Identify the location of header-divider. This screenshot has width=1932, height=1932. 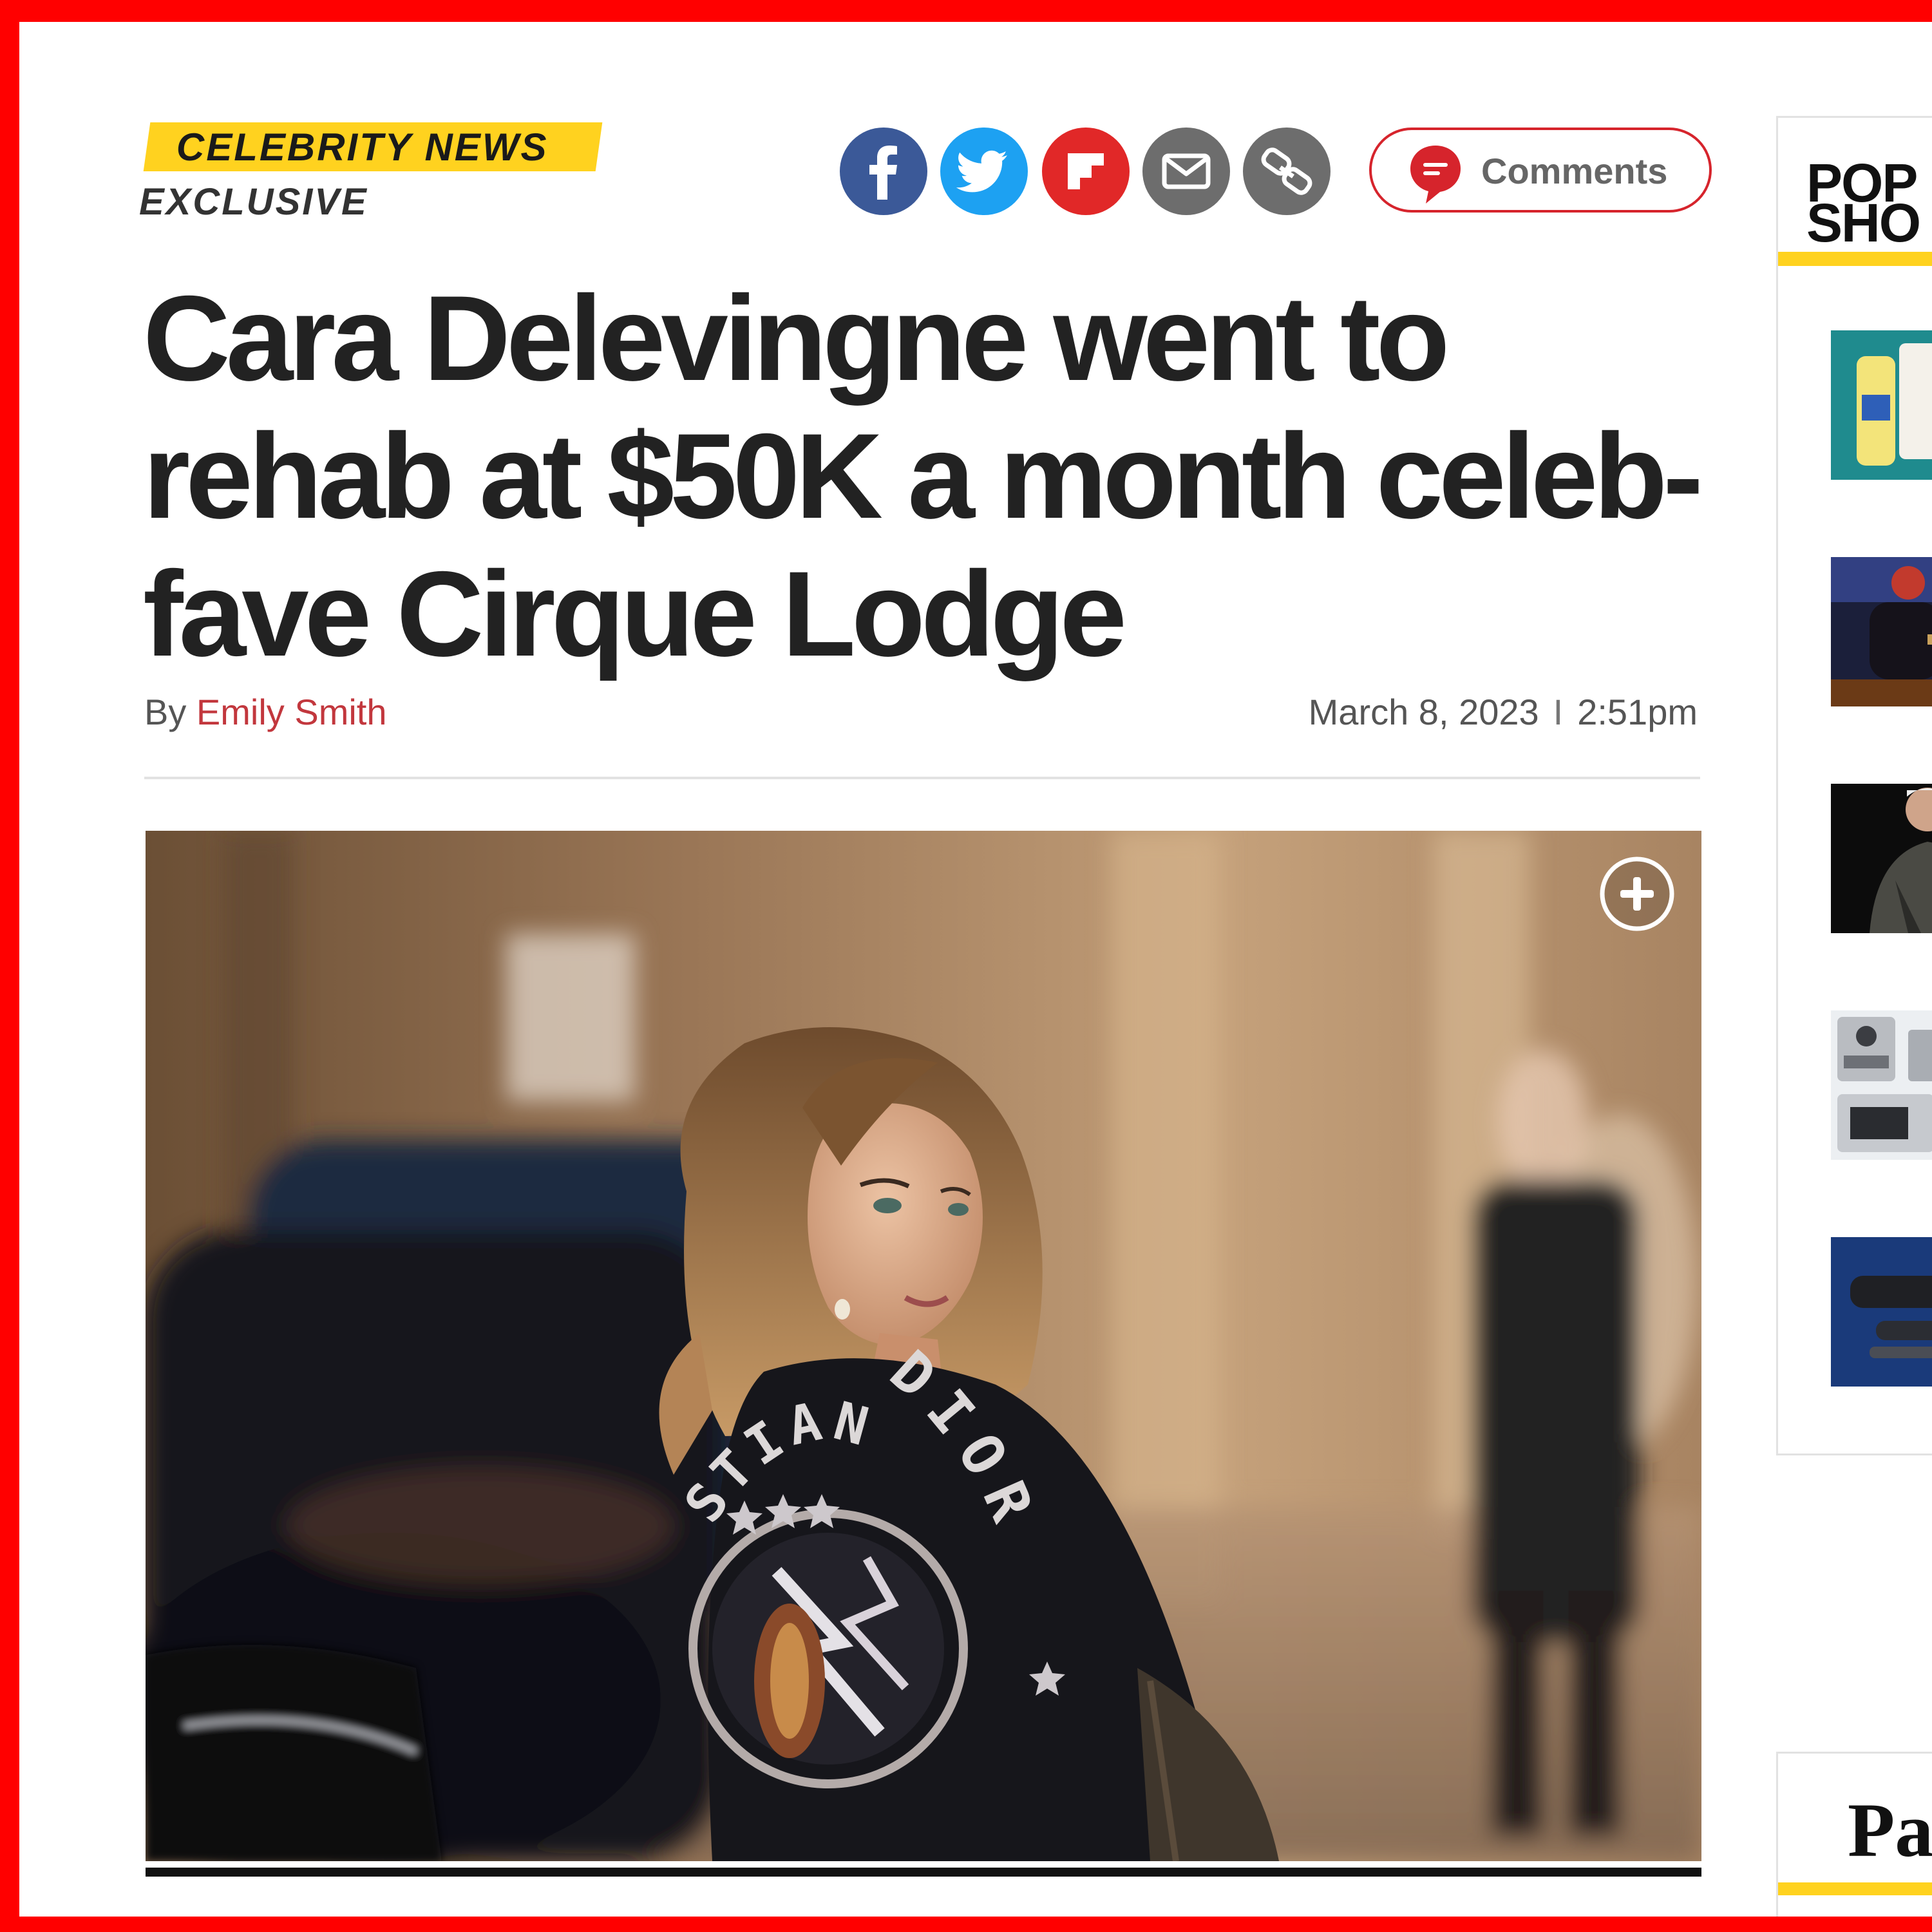
(922, 778).